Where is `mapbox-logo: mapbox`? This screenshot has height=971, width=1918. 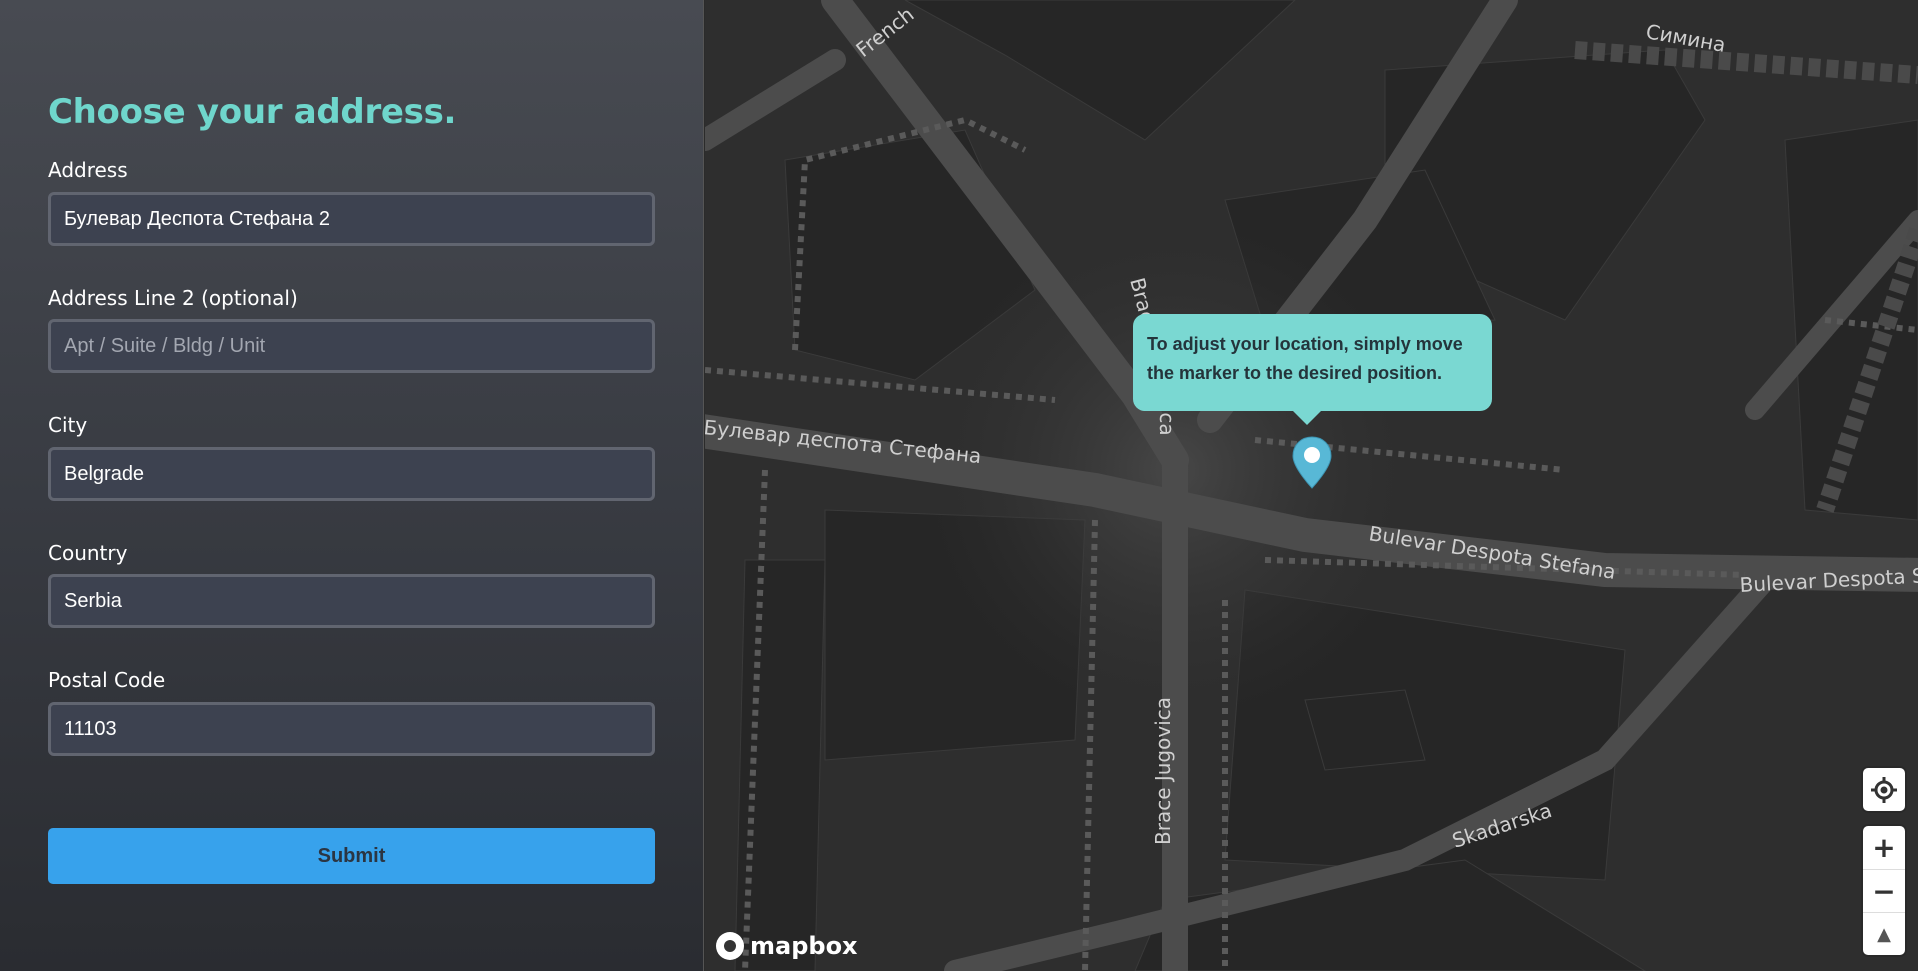
mapbox-logo: mapbox is located at coordinates (787, 946).